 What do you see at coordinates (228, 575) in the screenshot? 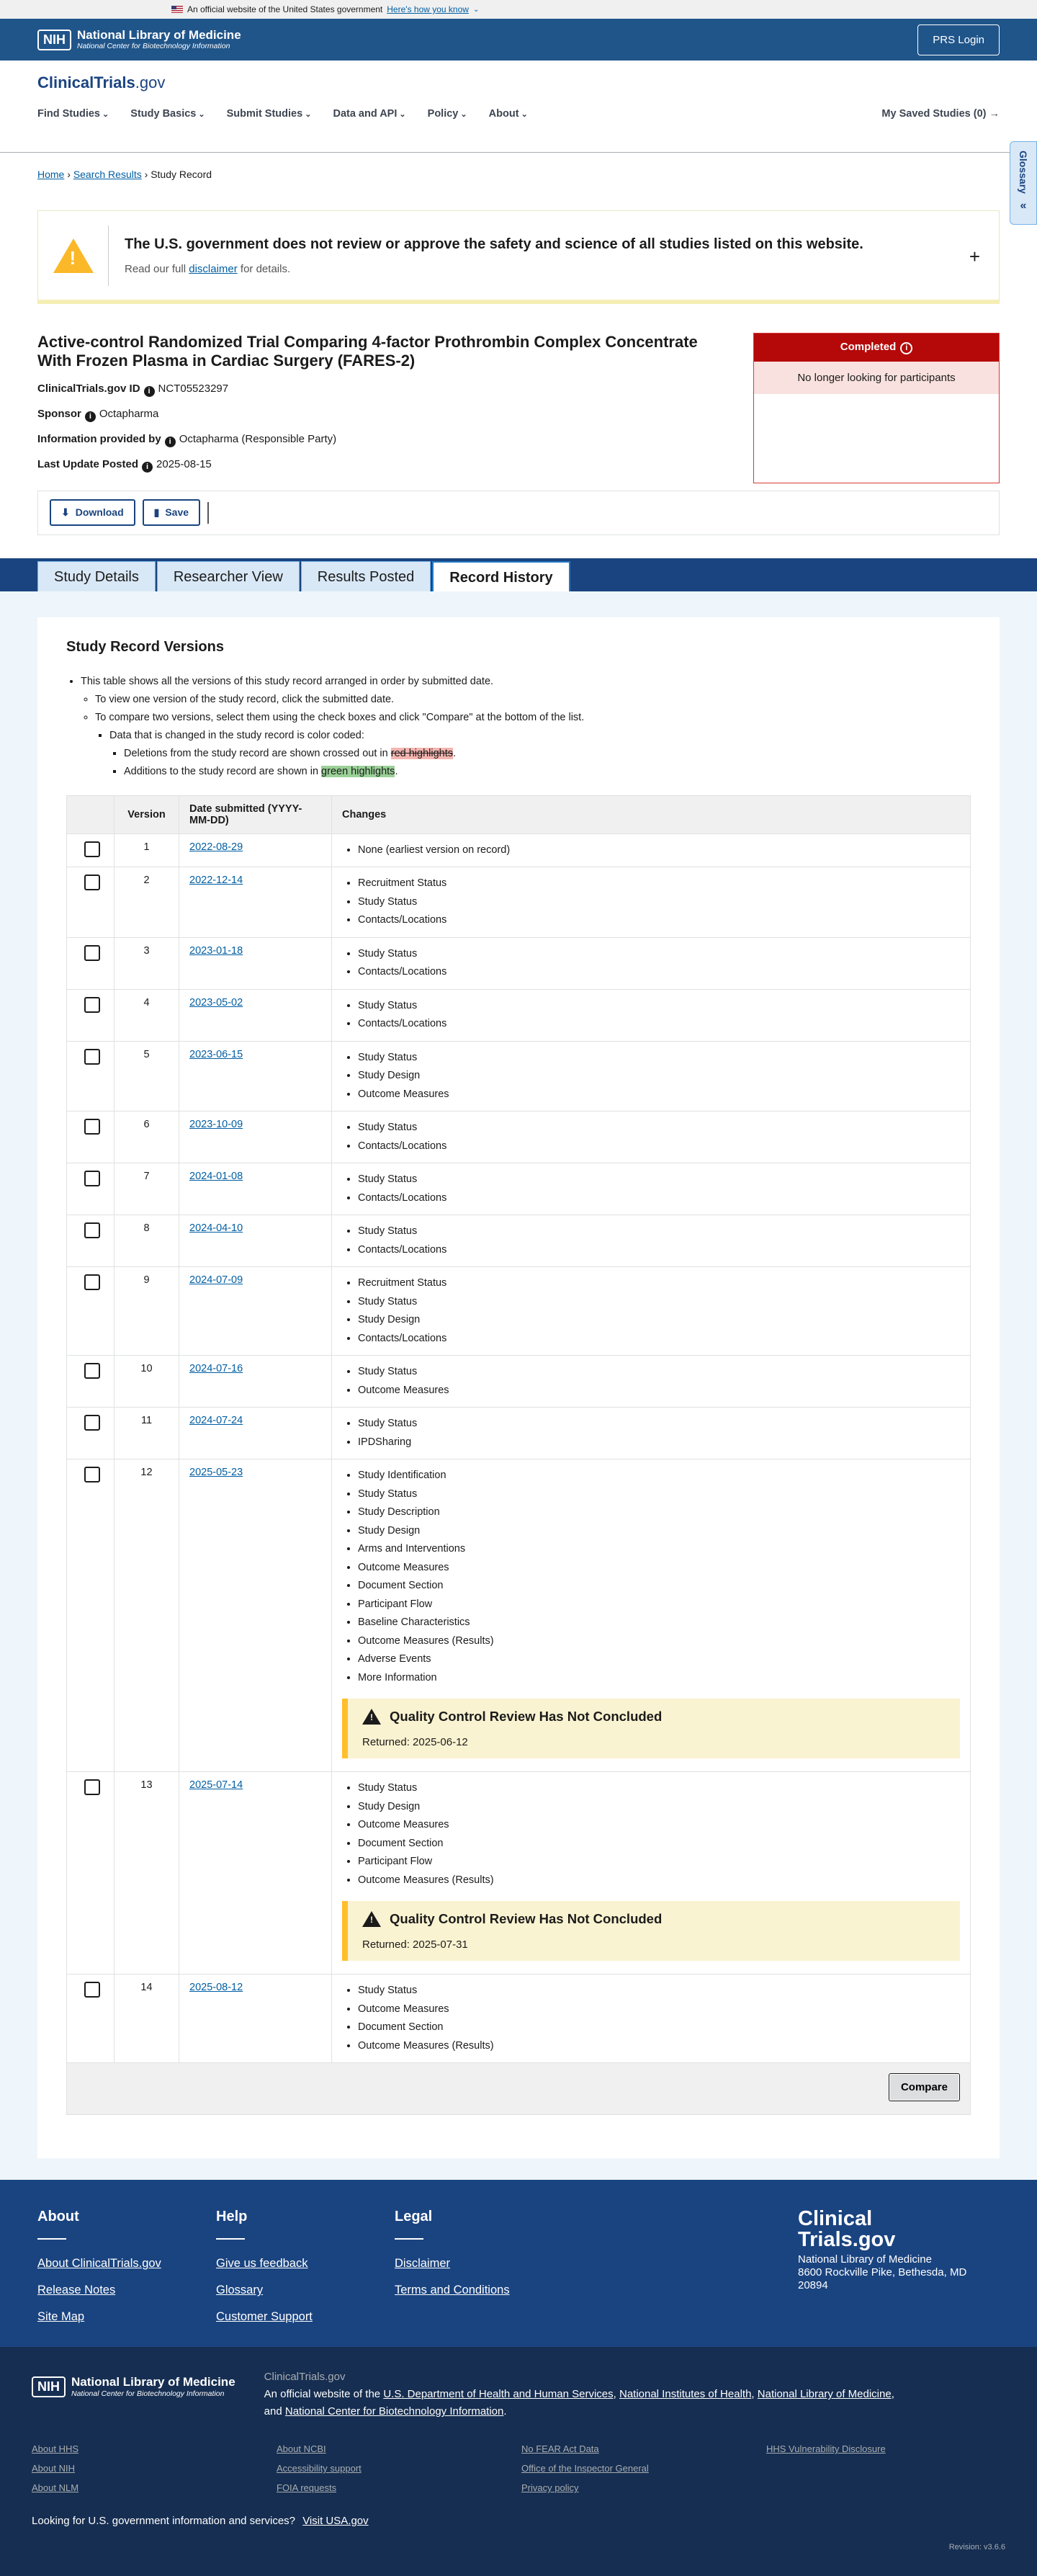
I see `tab-researcher-view: Researcher View` at bounding box center [228, 575].